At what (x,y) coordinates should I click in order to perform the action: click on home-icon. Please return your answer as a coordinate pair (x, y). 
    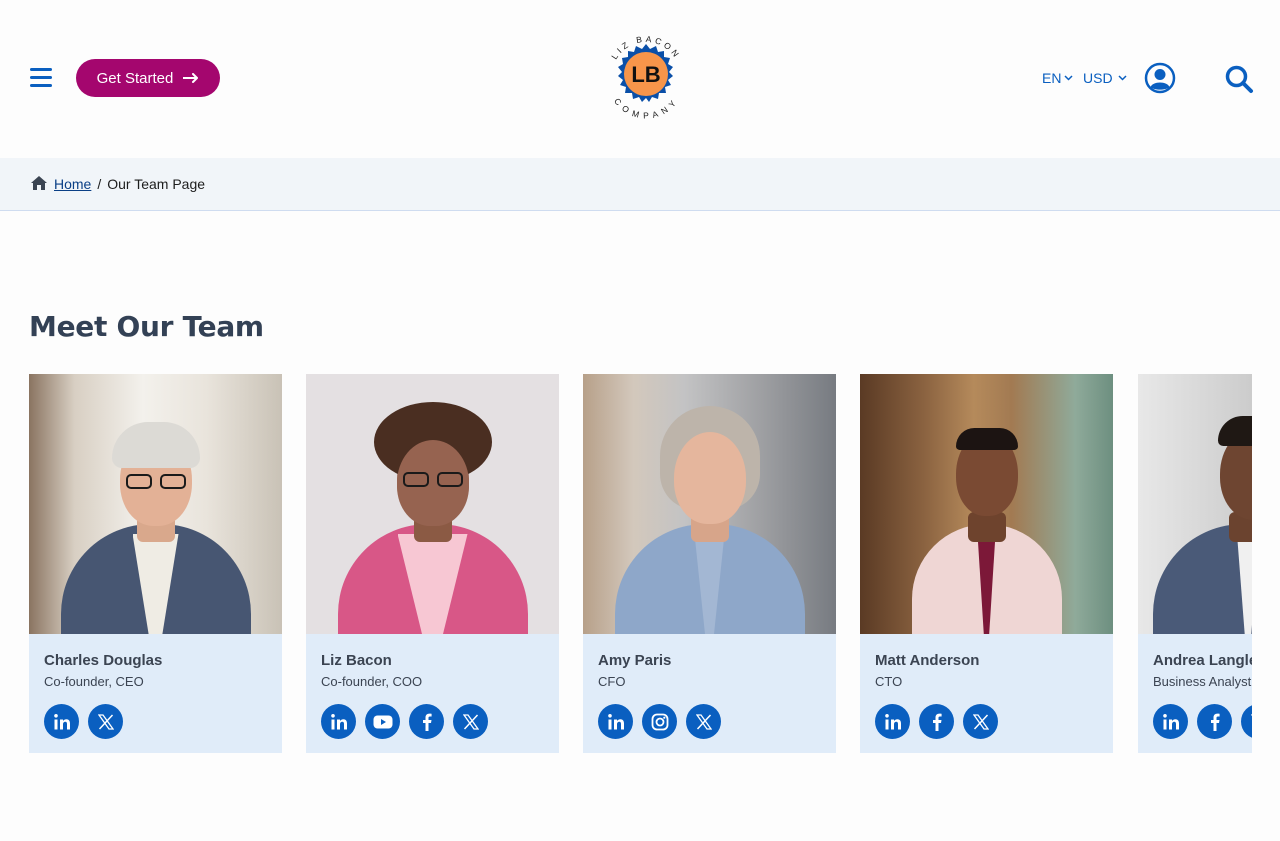
    Looking at the image, I should click on (39, 184).